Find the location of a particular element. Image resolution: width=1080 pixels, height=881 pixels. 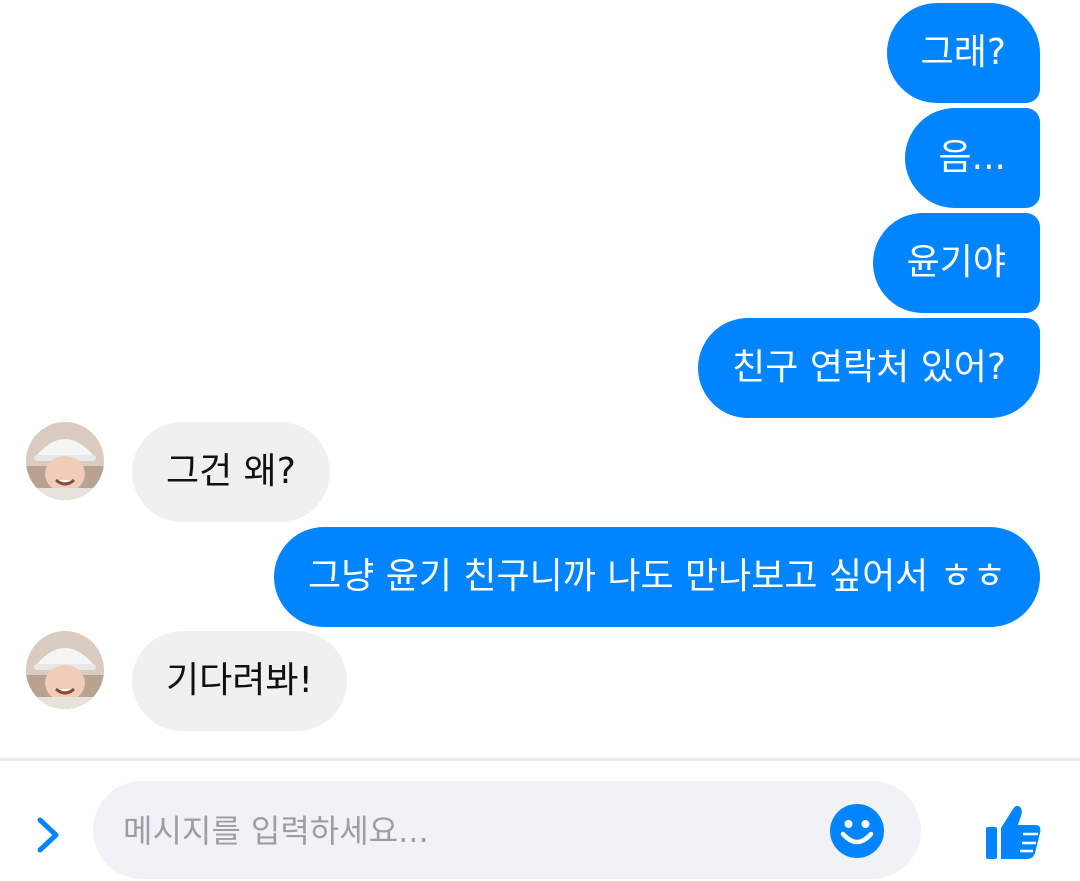

message-text: 윤기야 is located at coordinates (956, 262).